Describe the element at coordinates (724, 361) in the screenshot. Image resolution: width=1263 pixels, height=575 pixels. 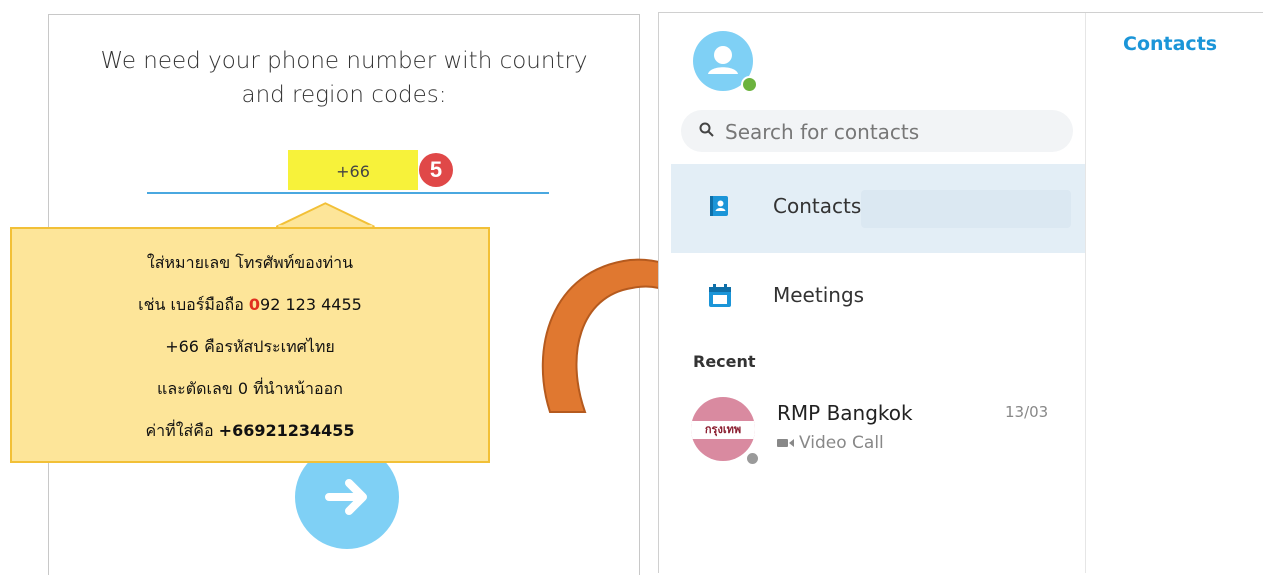
I see `recent-section-header: Recent` at that location.